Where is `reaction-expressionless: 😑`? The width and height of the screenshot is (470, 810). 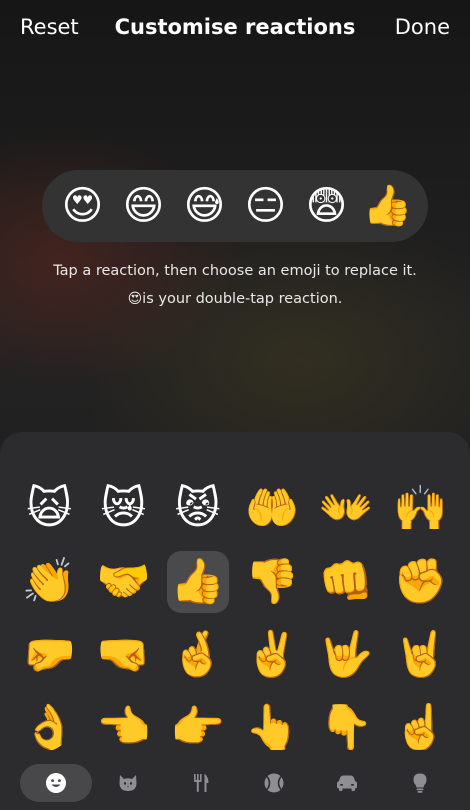 reaction-expressionless: 😑 is located at coordinates (266, 206).